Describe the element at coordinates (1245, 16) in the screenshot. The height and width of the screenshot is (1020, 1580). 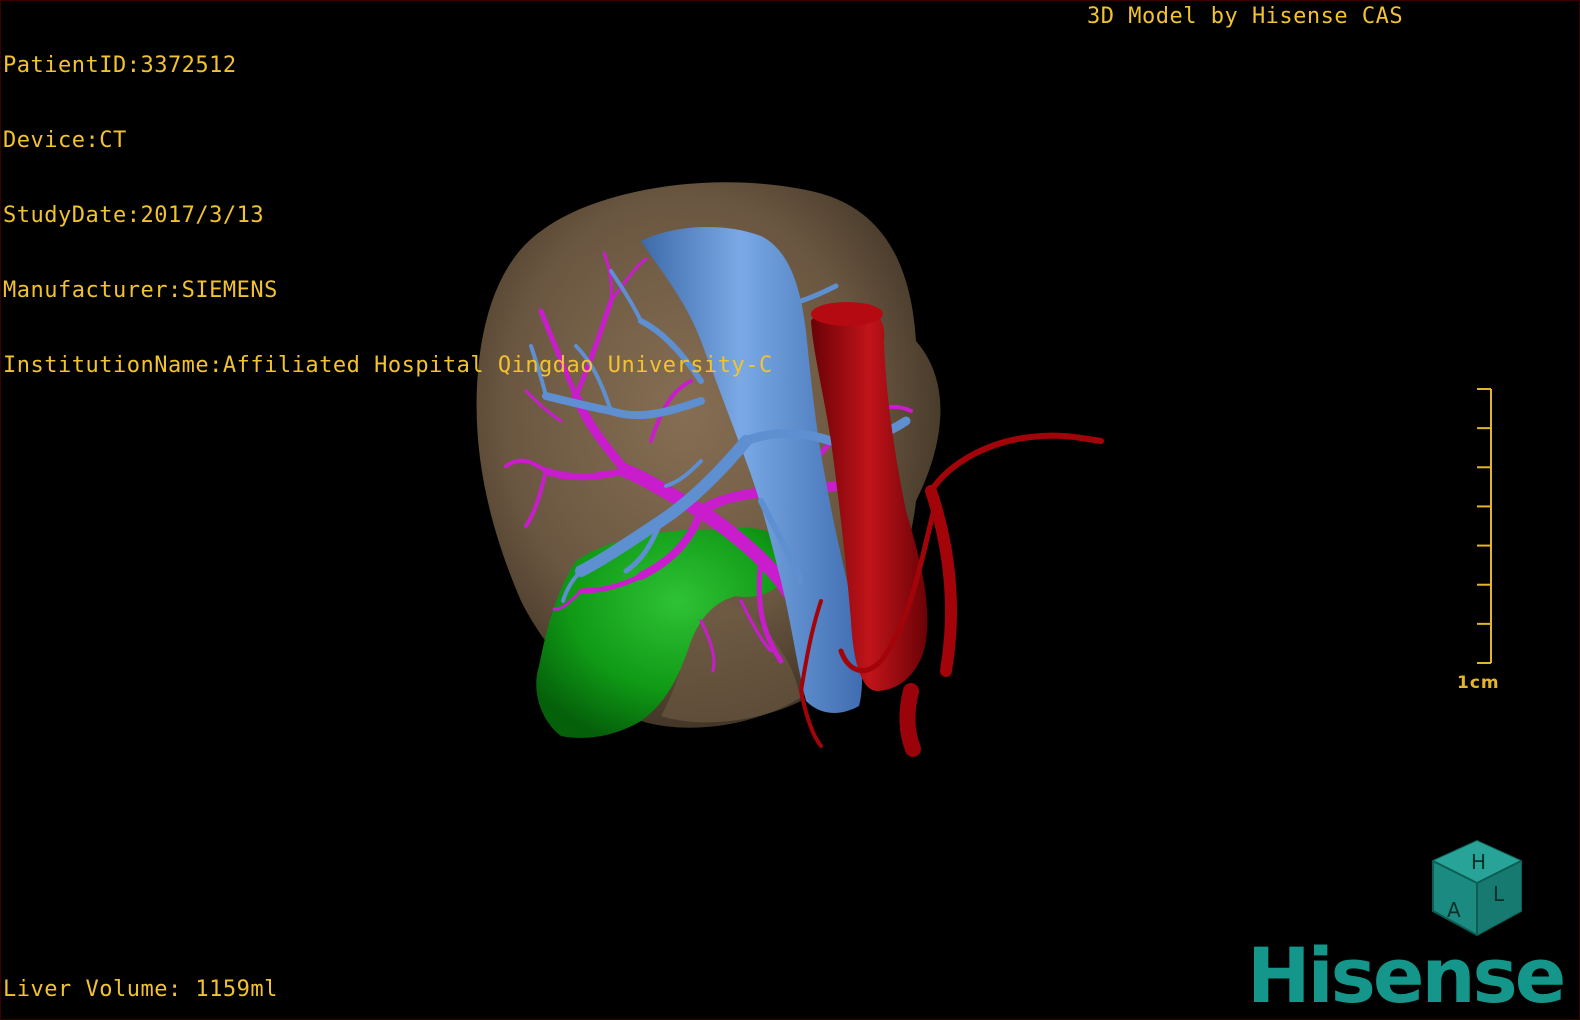
I see `model-credit: 3D Model by Hisense CAS` at that location.